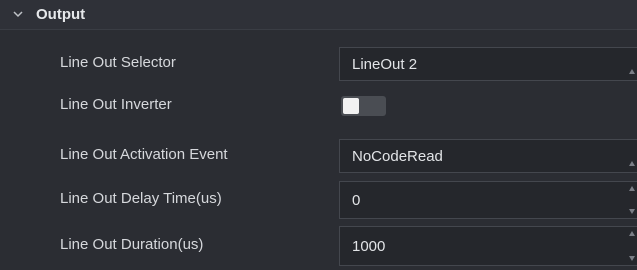  I want to click on line-out-inverter-label: Line Out Inverter, so click(116, 104).